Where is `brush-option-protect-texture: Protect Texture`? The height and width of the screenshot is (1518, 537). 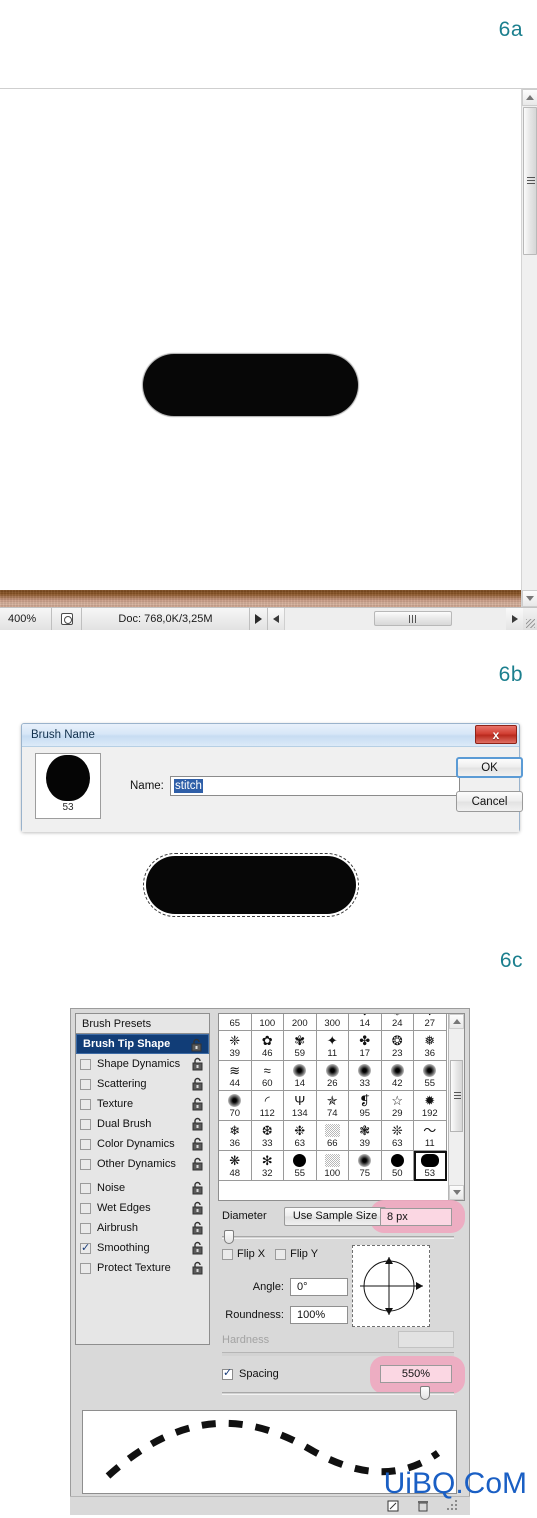 brush-option-protect-texture: Protect Texture is located at coordinates (142, 1268).